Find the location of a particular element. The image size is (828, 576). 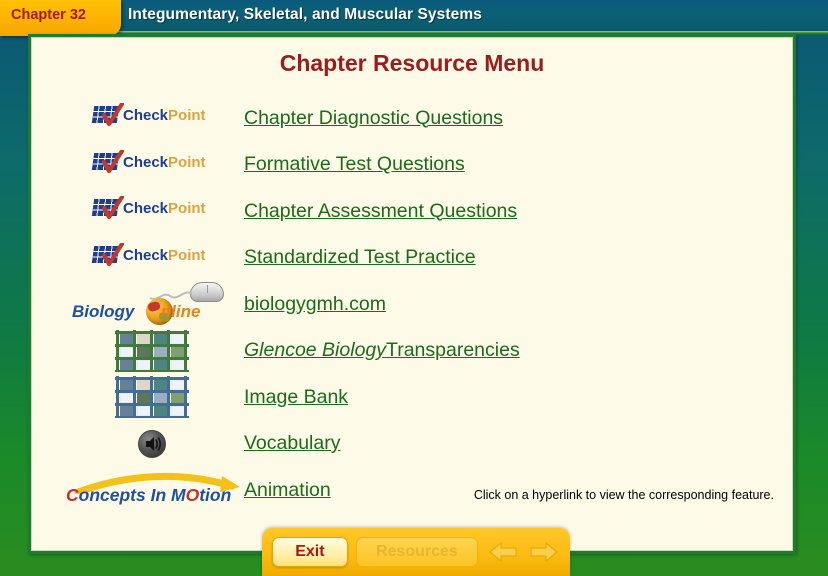

resource-link: Standardized Test Practice is located at coordinates (360, 258).